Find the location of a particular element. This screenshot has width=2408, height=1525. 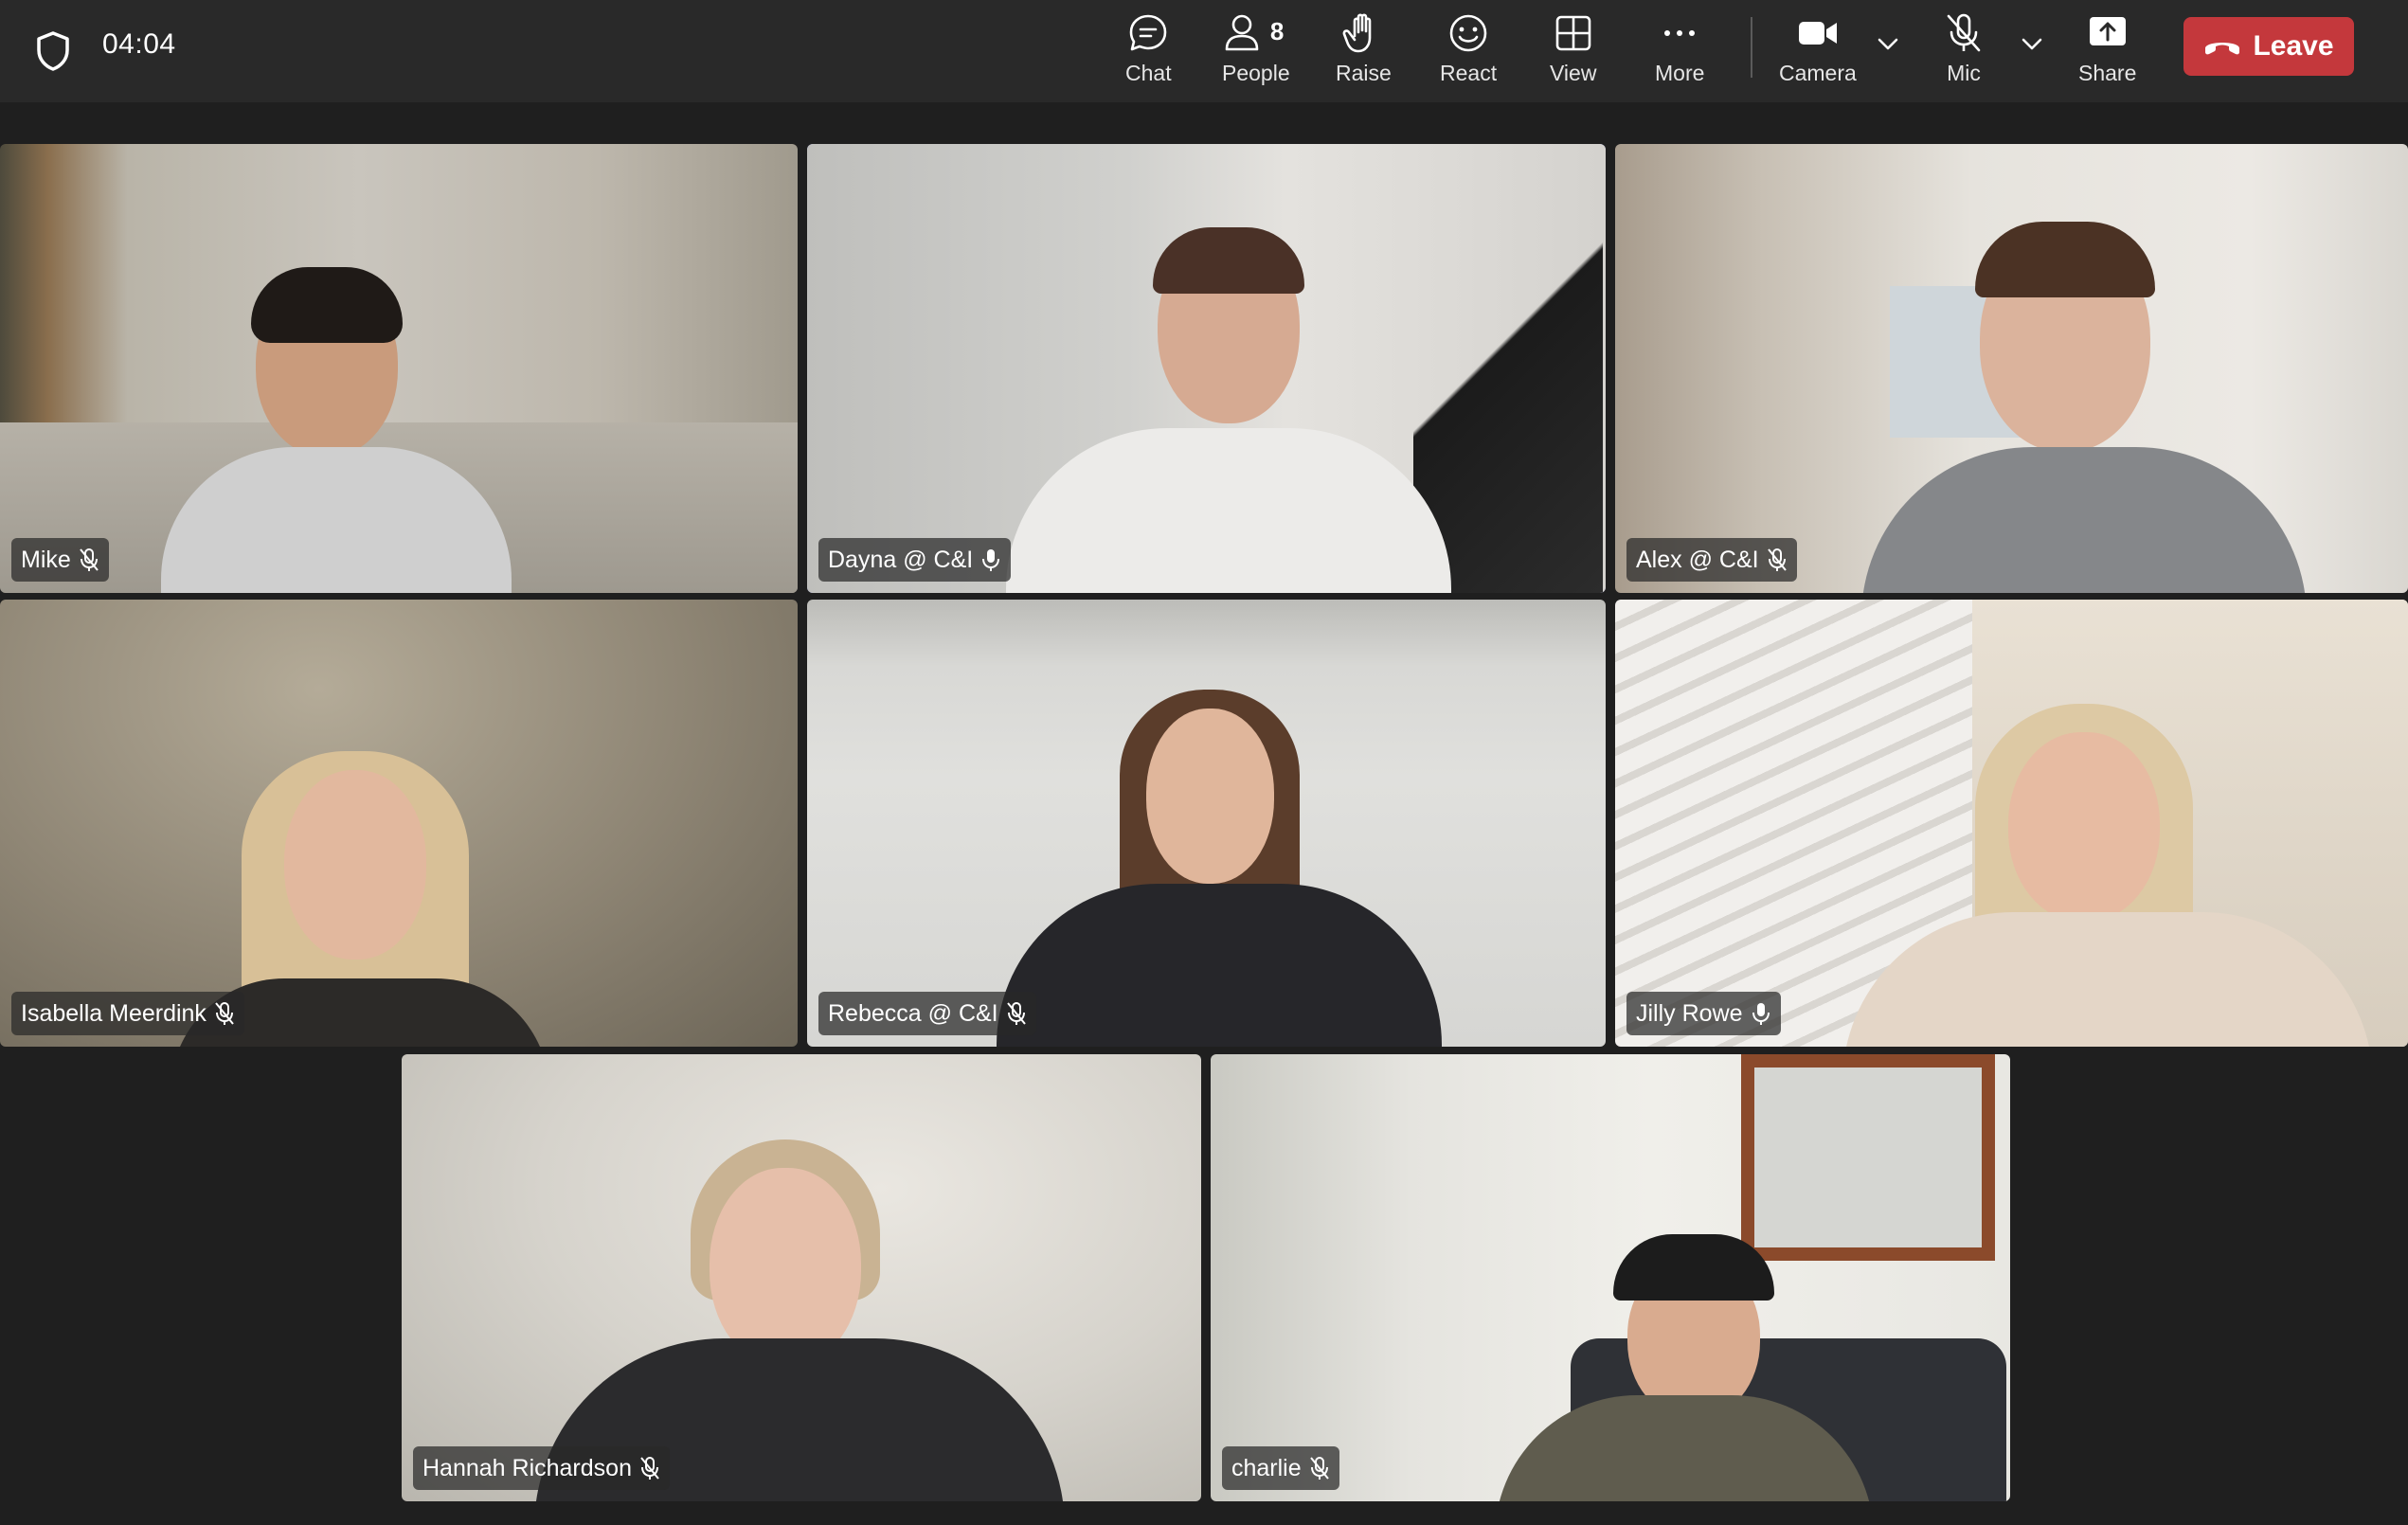

participant-nametag: Rebecca @ C&I is located at coordinates (927, 1013).